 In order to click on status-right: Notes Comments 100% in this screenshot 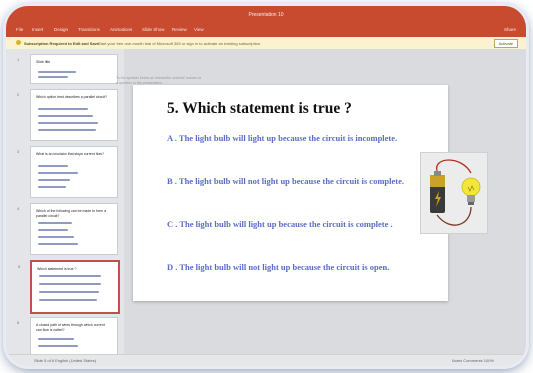, I will do `click(473, 360)`.